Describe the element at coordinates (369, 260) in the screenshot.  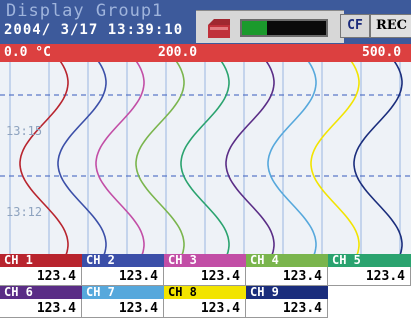
I see `channel-name: CH 5` at that location.